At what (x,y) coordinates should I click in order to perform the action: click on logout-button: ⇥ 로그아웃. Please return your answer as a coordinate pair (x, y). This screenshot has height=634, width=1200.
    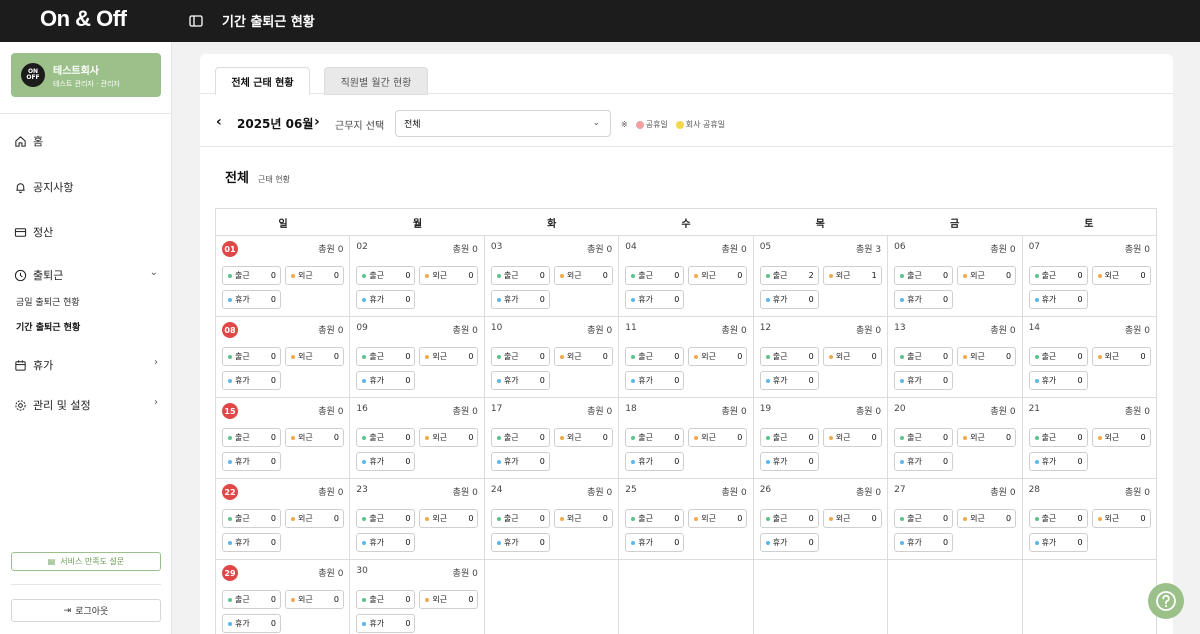
    Looking at the image, I should click on (86, 610).